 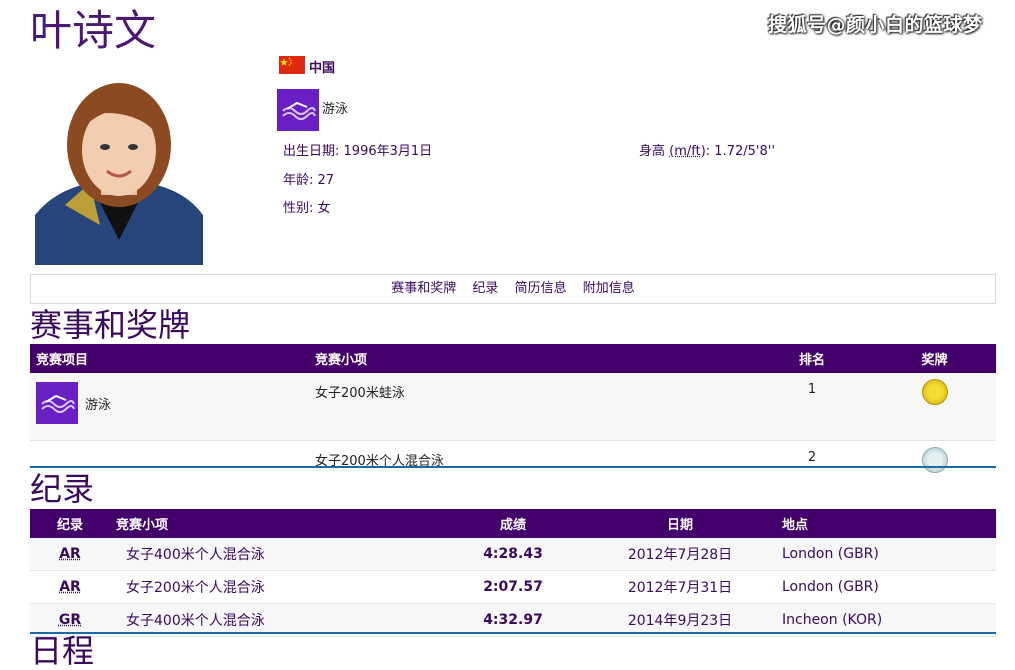 I want to click on col-place: 地点, so click(x=886, y=523).